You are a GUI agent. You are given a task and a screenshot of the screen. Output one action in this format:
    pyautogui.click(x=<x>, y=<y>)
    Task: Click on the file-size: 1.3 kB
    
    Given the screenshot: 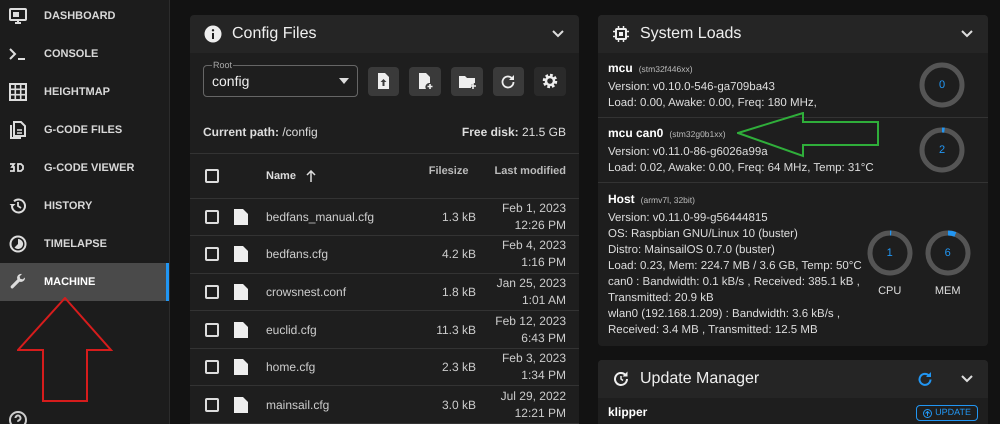 What is the action you would take?
    pyautogui.click(x=458, y=217)
    